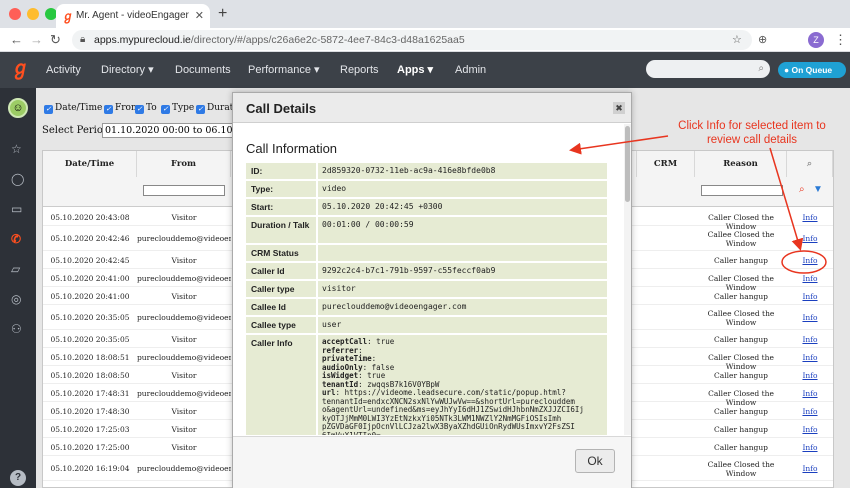  What do you see at coordinates (16, 299) in the screenshot?
I see `target-icon: ◎` at bounding box center [16, 299].